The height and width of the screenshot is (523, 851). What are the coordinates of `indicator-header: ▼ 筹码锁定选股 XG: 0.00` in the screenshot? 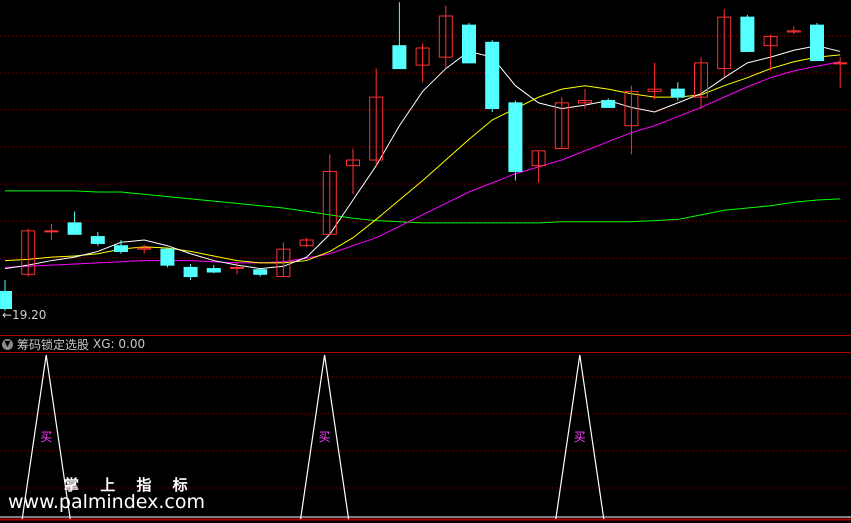 It's located at (72, 344).